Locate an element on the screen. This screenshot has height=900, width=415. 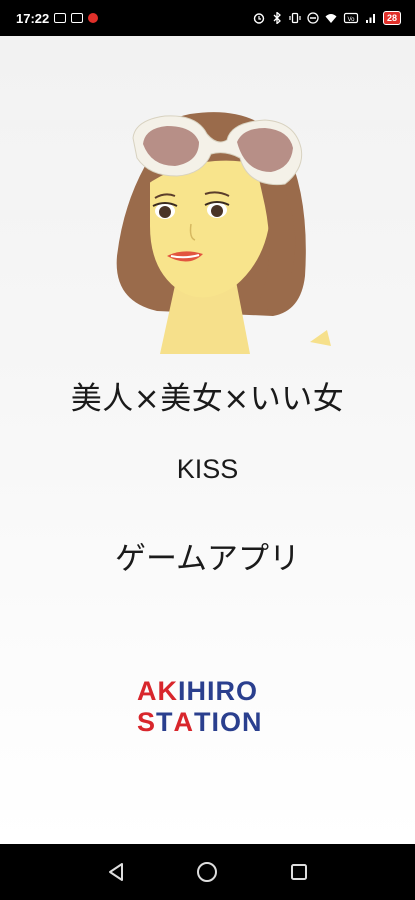
navigation-bar is located at coordinates (207, 872).